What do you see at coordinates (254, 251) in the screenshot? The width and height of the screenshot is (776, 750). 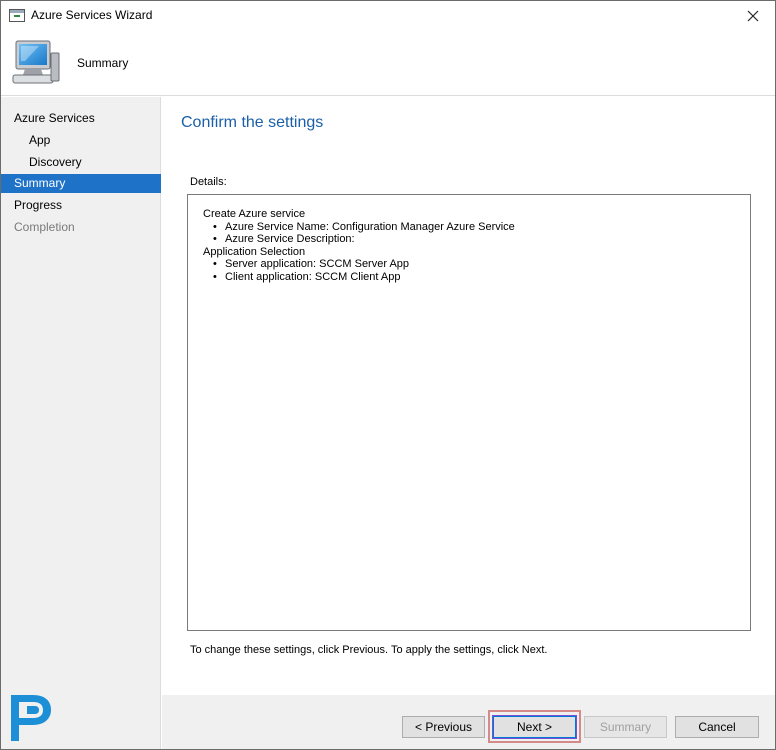 I see `details-section-title: Application Selection` at bounding box center [254, 251].